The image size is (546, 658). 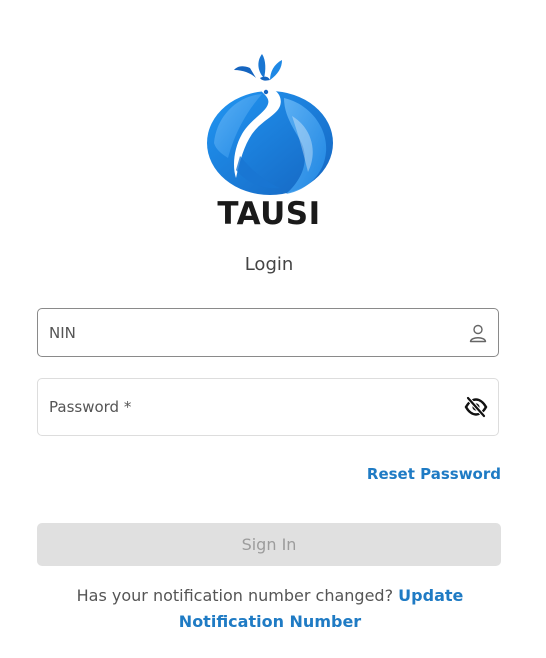 What do you see at coordinates (434, 474) in the screenshot?
I see `reset-password-link: Reset Password` at bounding box center [434, 474].